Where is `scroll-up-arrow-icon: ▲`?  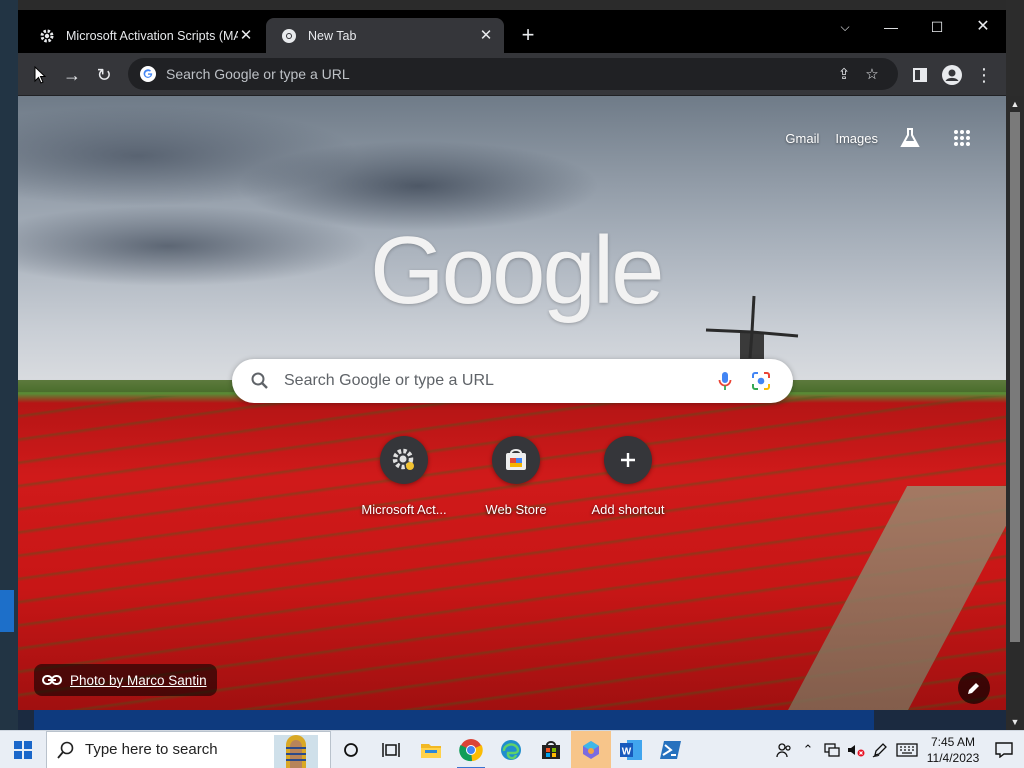 scroll-up-arrow-icon: ▲ is located at coordinates (1015, 104).